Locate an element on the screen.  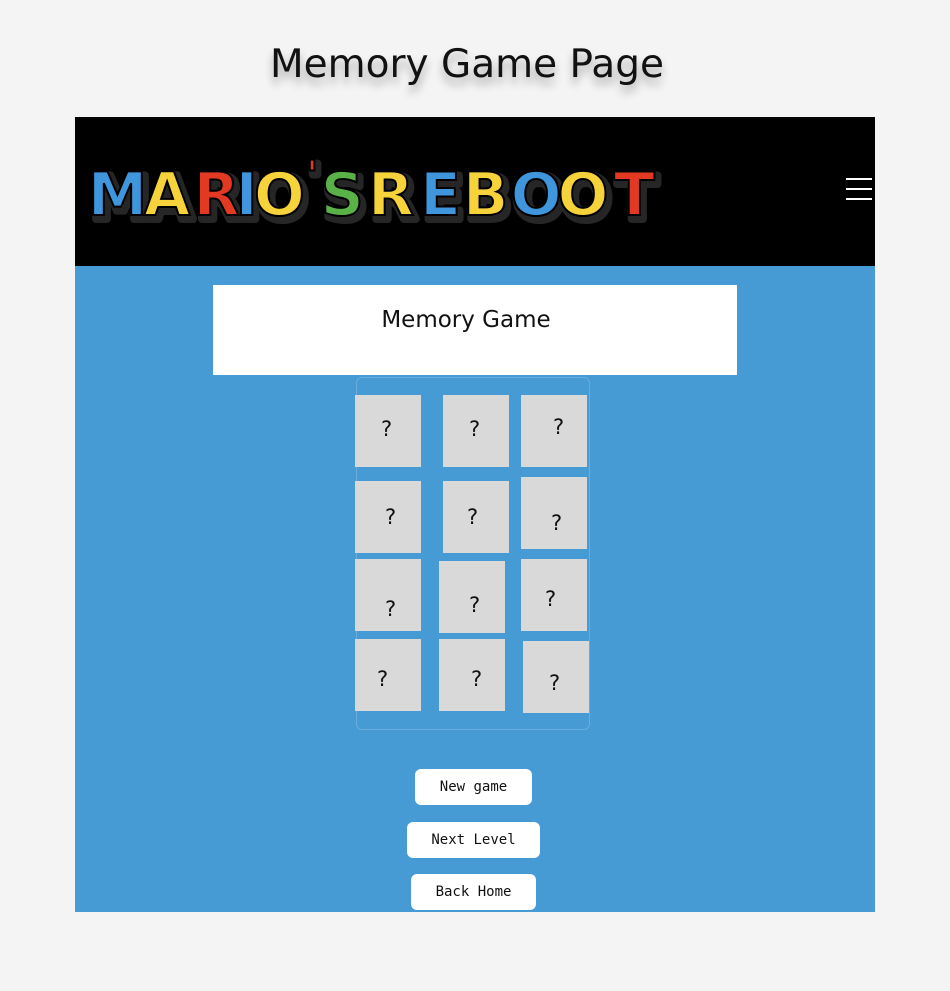
logo-letter: ' is located at coordinates (312, 176).